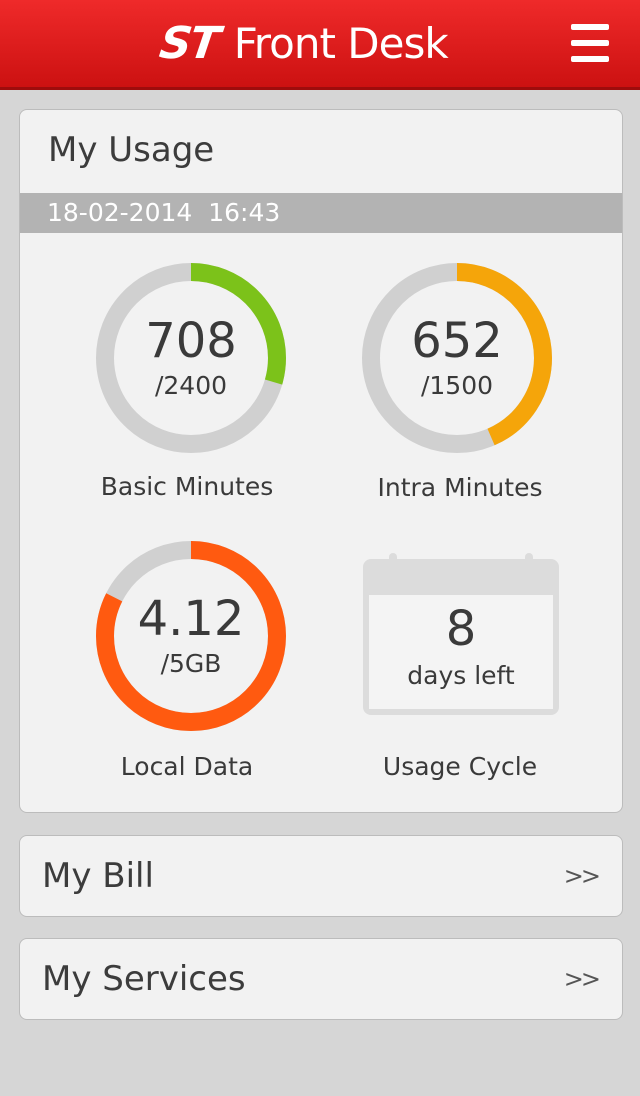  I want to click on calendar-ring-right, so click(529, 560).